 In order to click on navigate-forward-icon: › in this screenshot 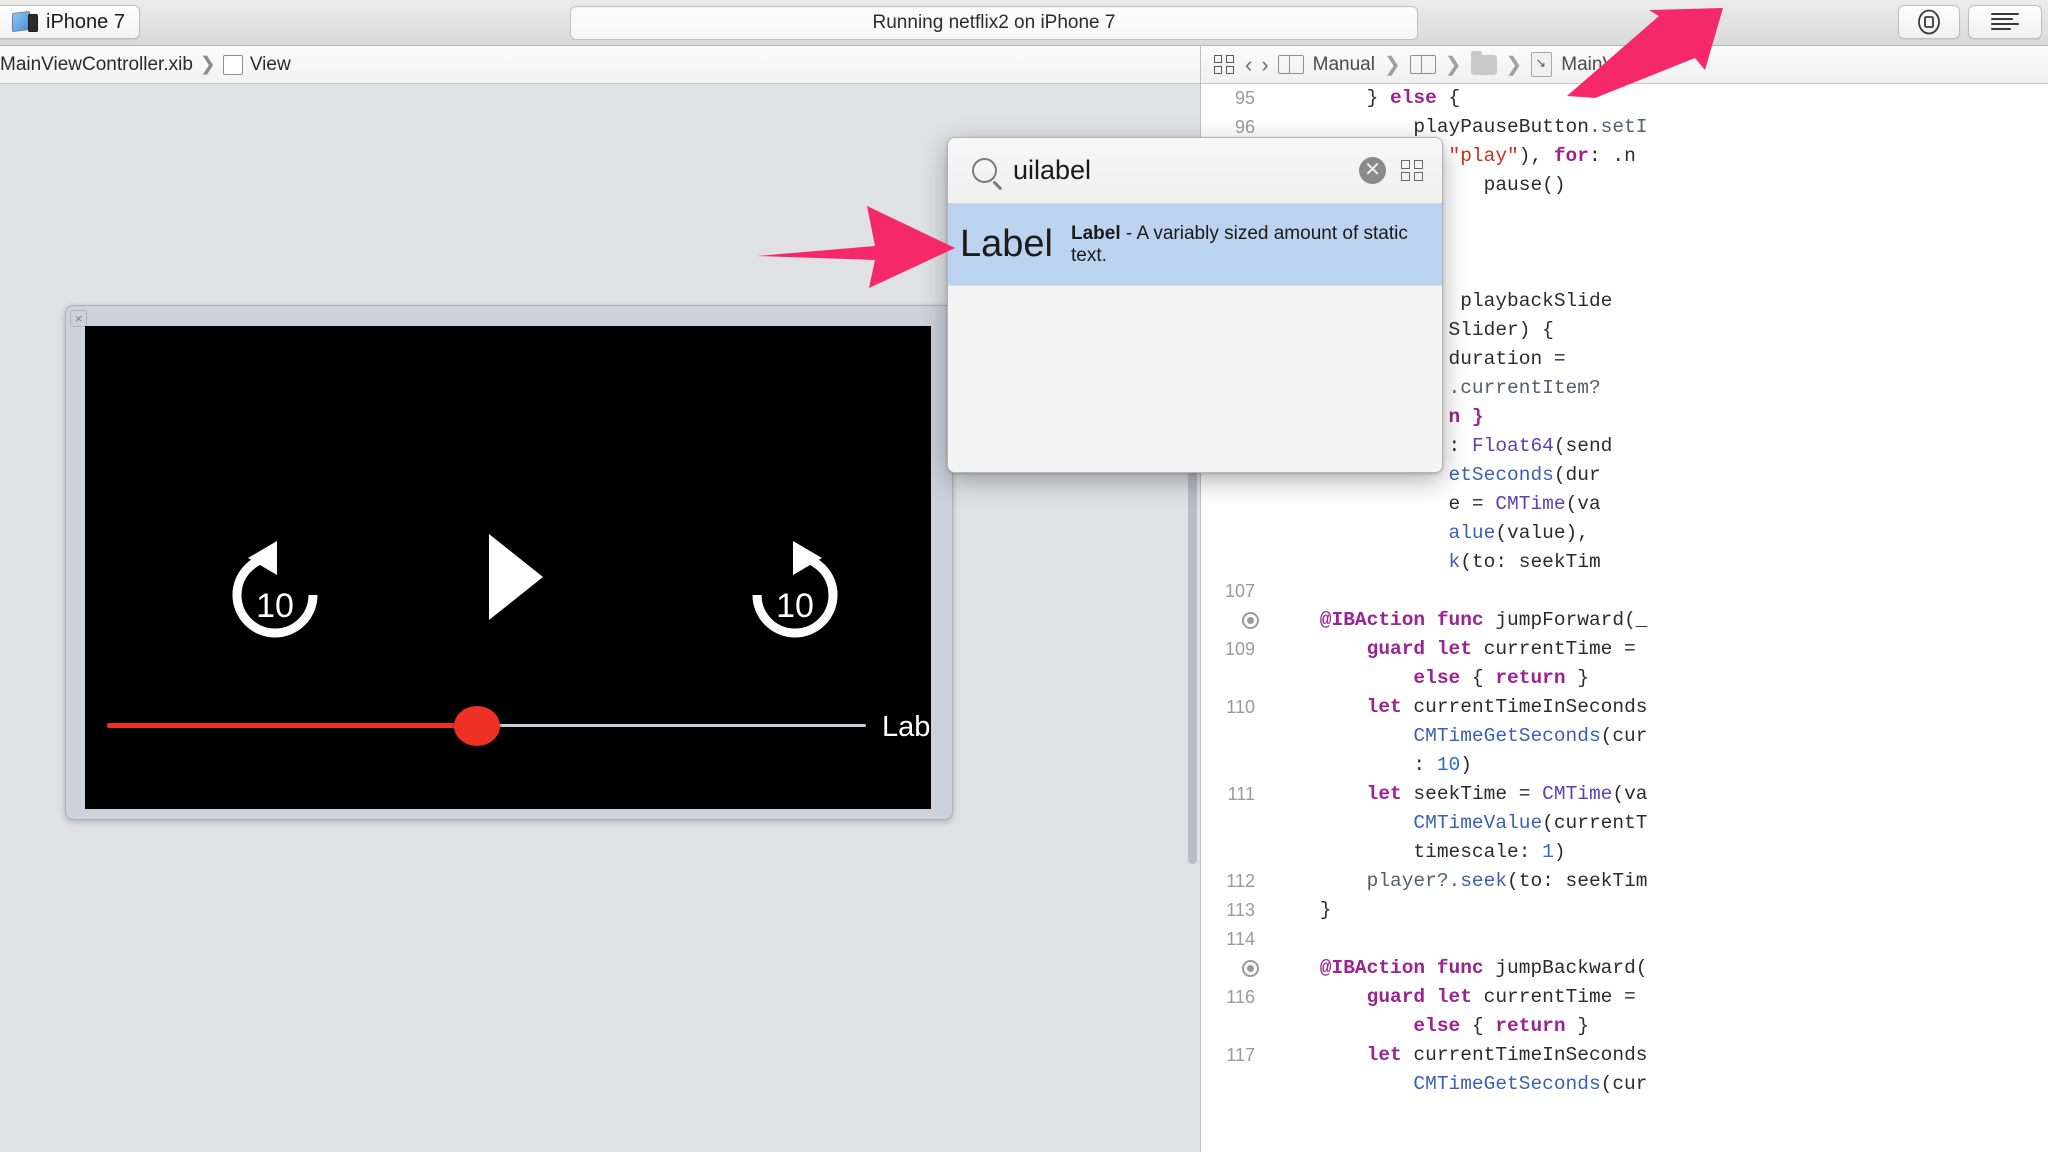, I will do `click(1264, 65)`.